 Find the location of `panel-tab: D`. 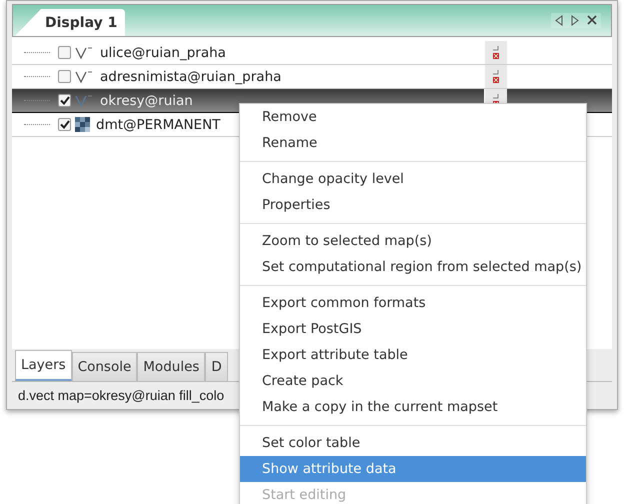

panel-tab: D is located at coordinates (216, 366).